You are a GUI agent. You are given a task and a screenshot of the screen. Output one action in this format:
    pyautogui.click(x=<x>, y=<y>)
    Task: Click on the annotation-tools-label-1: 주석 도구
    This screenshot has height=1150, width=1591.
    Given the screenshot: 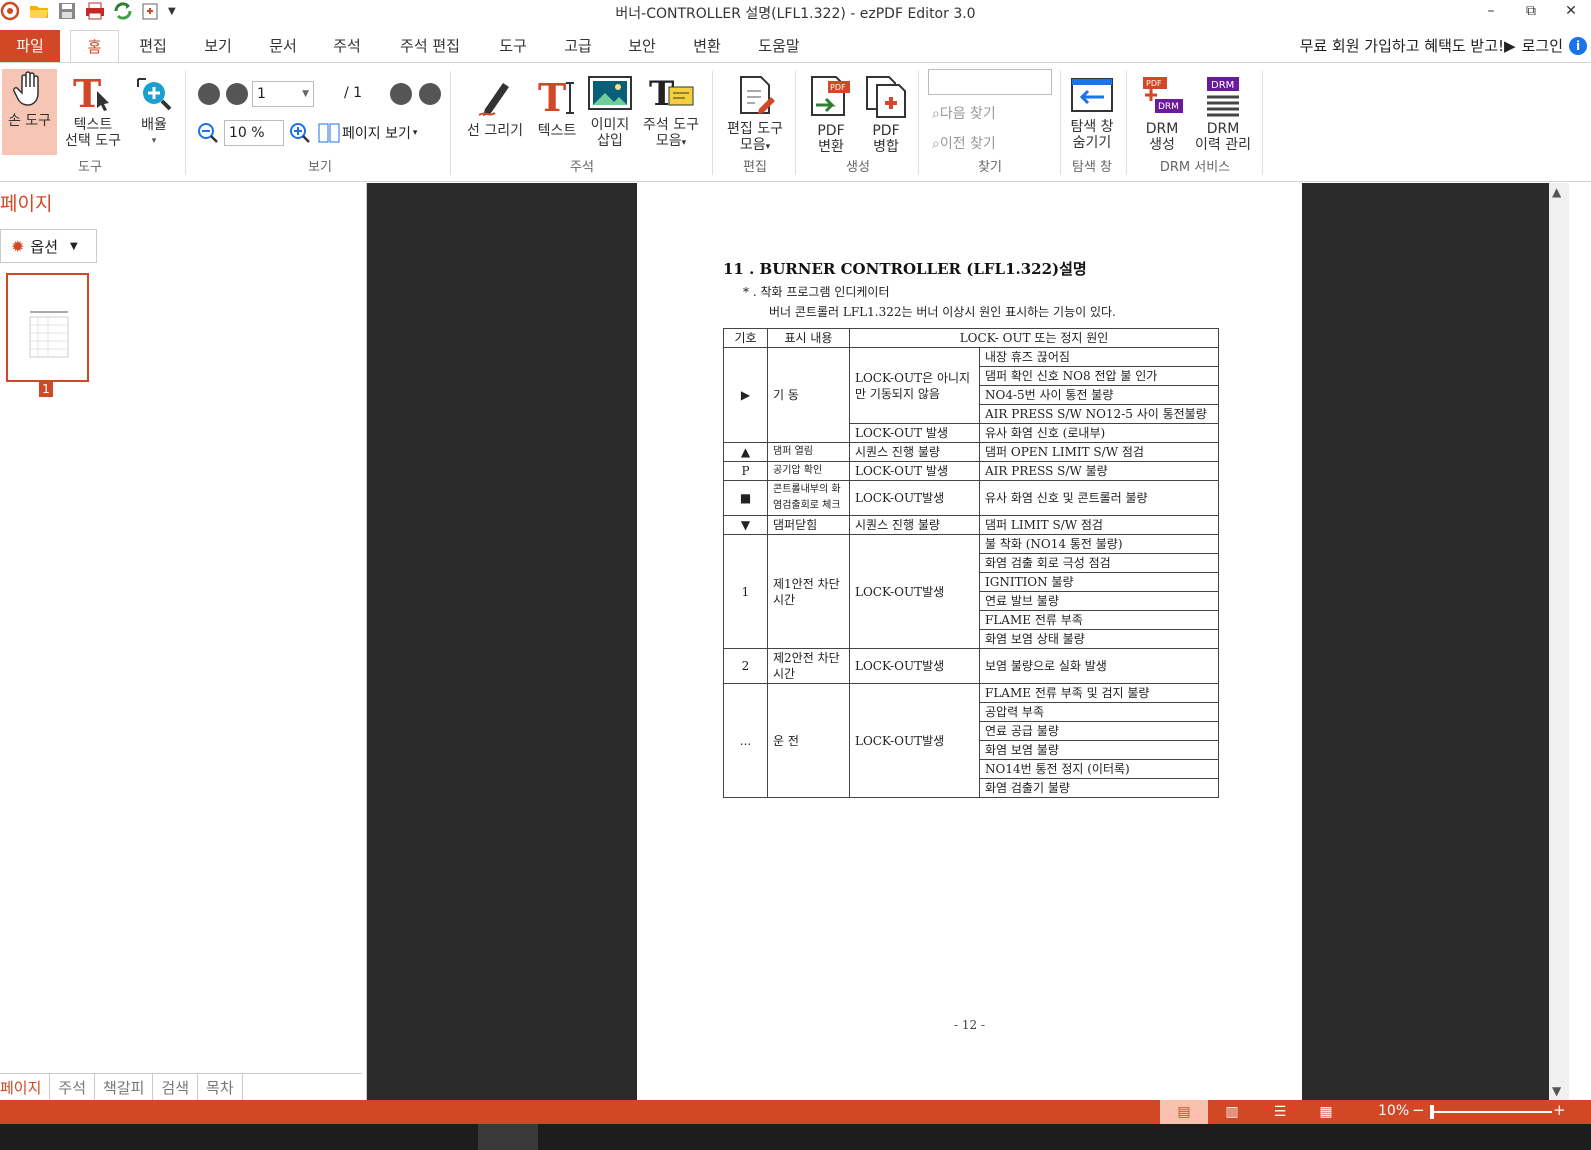 What is the action you would take?
    pyautogui.click(x=671, y=125)
    